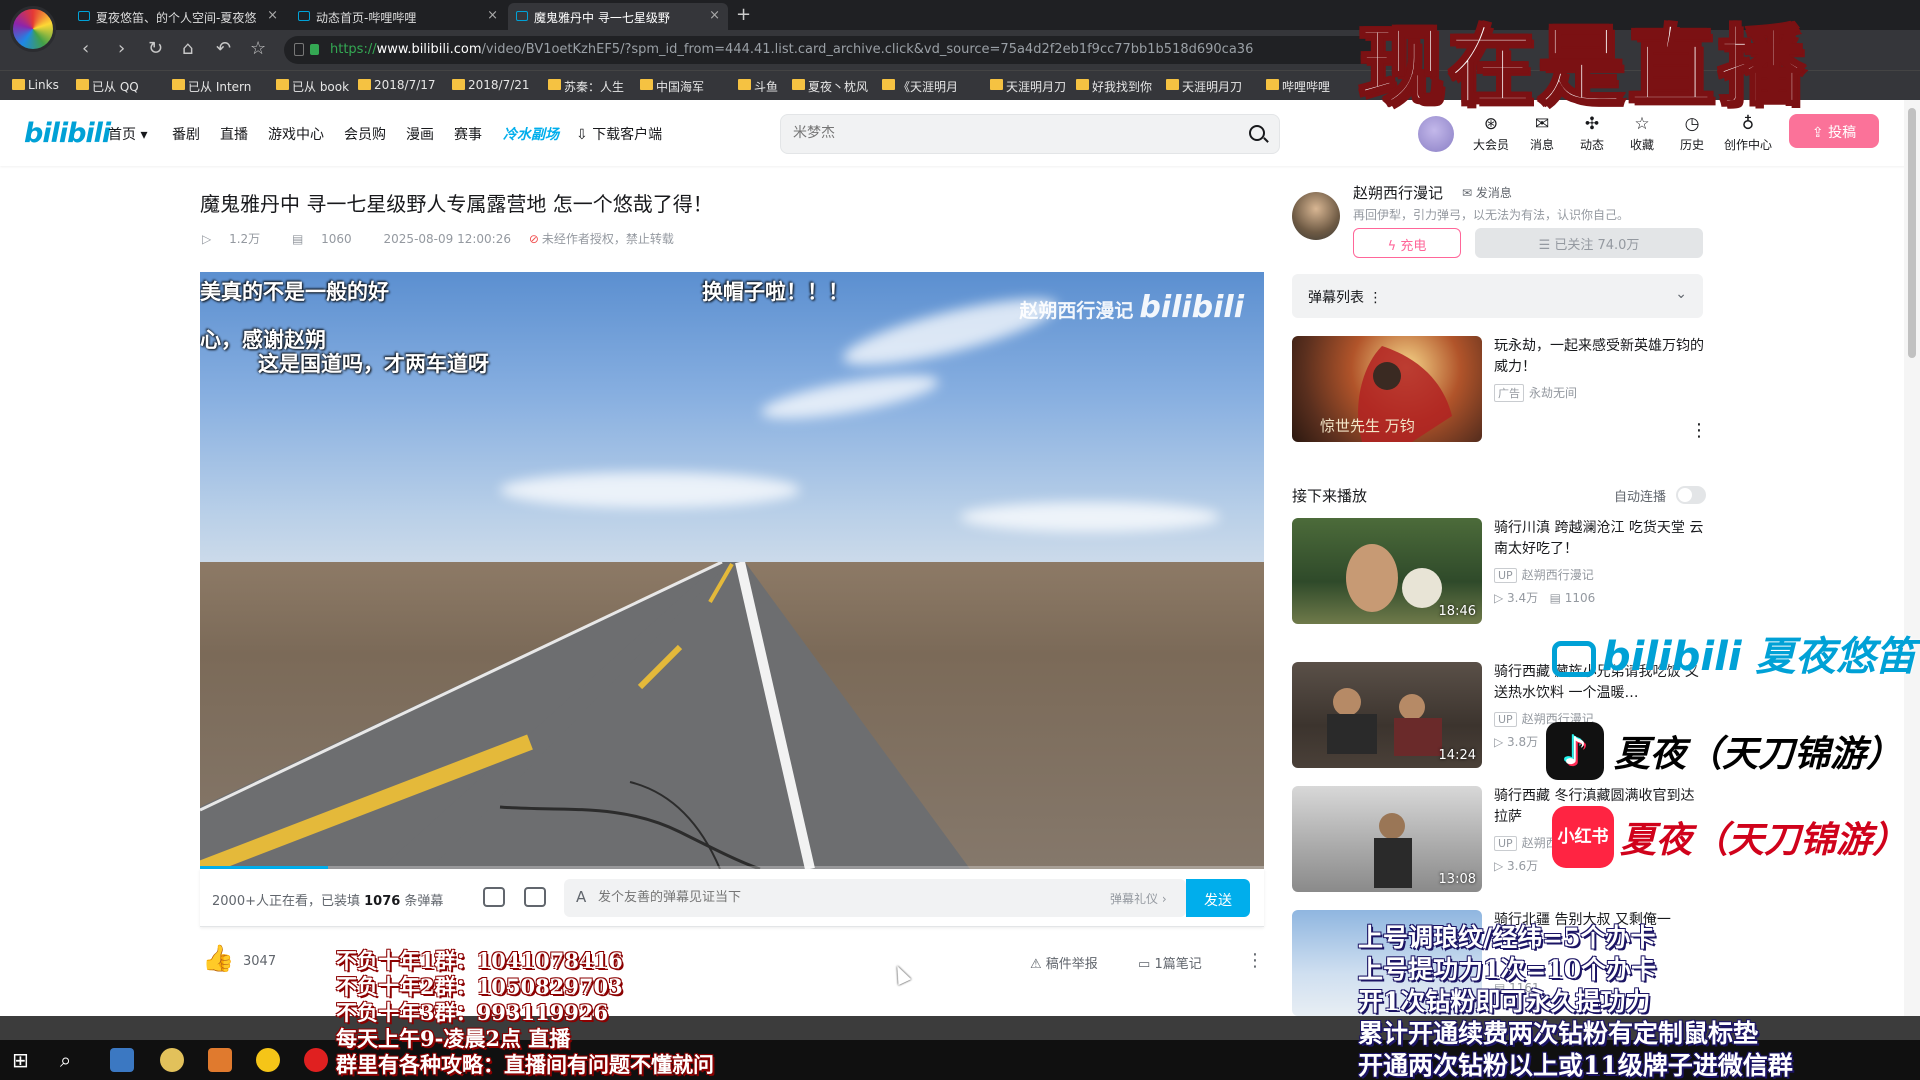  Describe the element at coordinates (828, 897) in the screenshot. I see `danmaku-input` at that location.